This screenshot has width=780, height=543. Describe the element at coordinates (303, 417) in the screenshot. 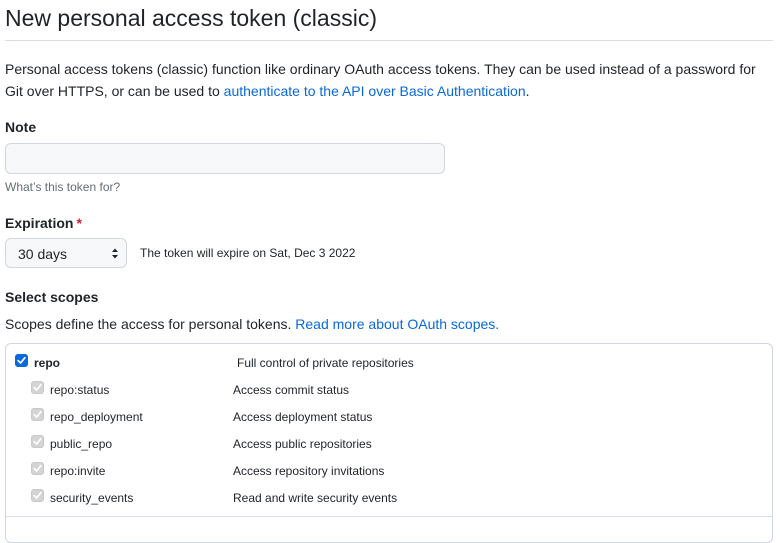

I see `scope-description: Access deployment status` at that location.